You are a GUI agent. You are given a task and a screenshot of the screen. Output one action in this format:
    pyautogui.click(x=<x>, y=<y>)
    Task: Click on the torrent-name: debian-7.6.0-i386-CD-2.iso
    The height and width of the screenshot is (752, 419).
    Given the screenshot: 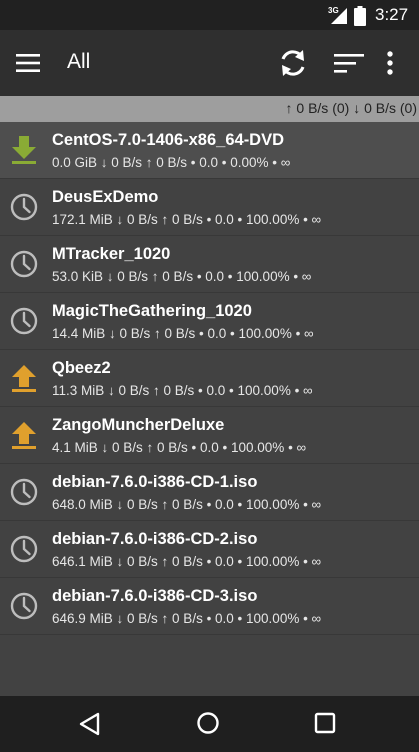 What is the action you would take?
    pyautogui.click(x=155, y=539)
    